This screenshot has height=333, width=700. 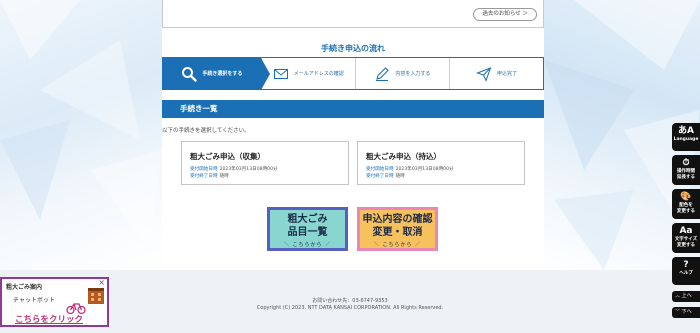 I want to click on scroll-down-label: 下へ, so click(x=686, y=312).